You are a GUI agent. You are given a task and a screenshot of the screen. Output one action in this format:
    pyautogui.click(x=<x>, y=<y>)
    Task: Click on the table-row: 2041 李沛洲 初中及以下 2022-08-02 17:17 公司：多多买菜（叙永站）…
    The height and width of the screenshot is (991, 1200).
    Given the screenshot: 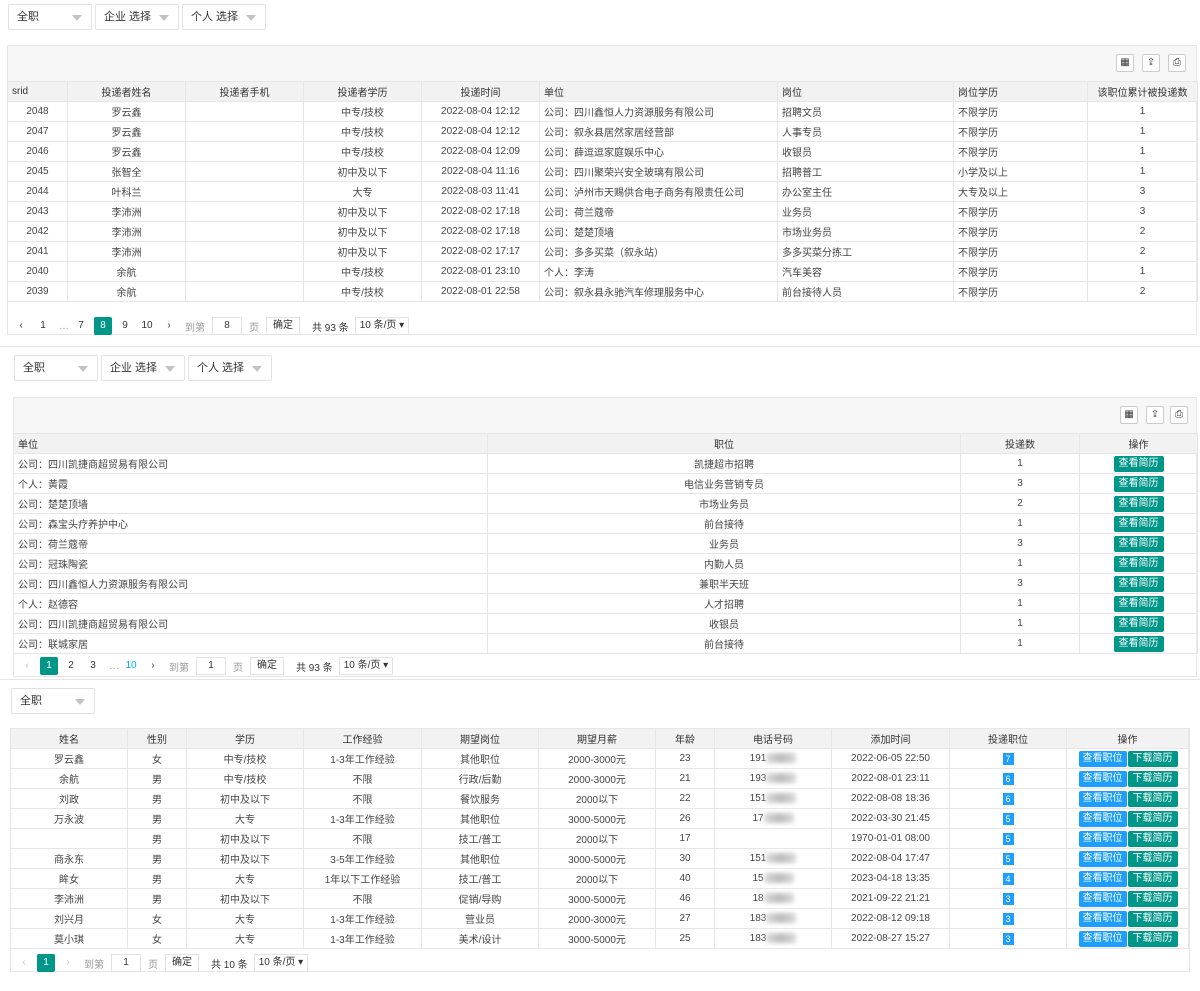 What is the action you would take?
    pyautogui.click(x=602, y=251)
    